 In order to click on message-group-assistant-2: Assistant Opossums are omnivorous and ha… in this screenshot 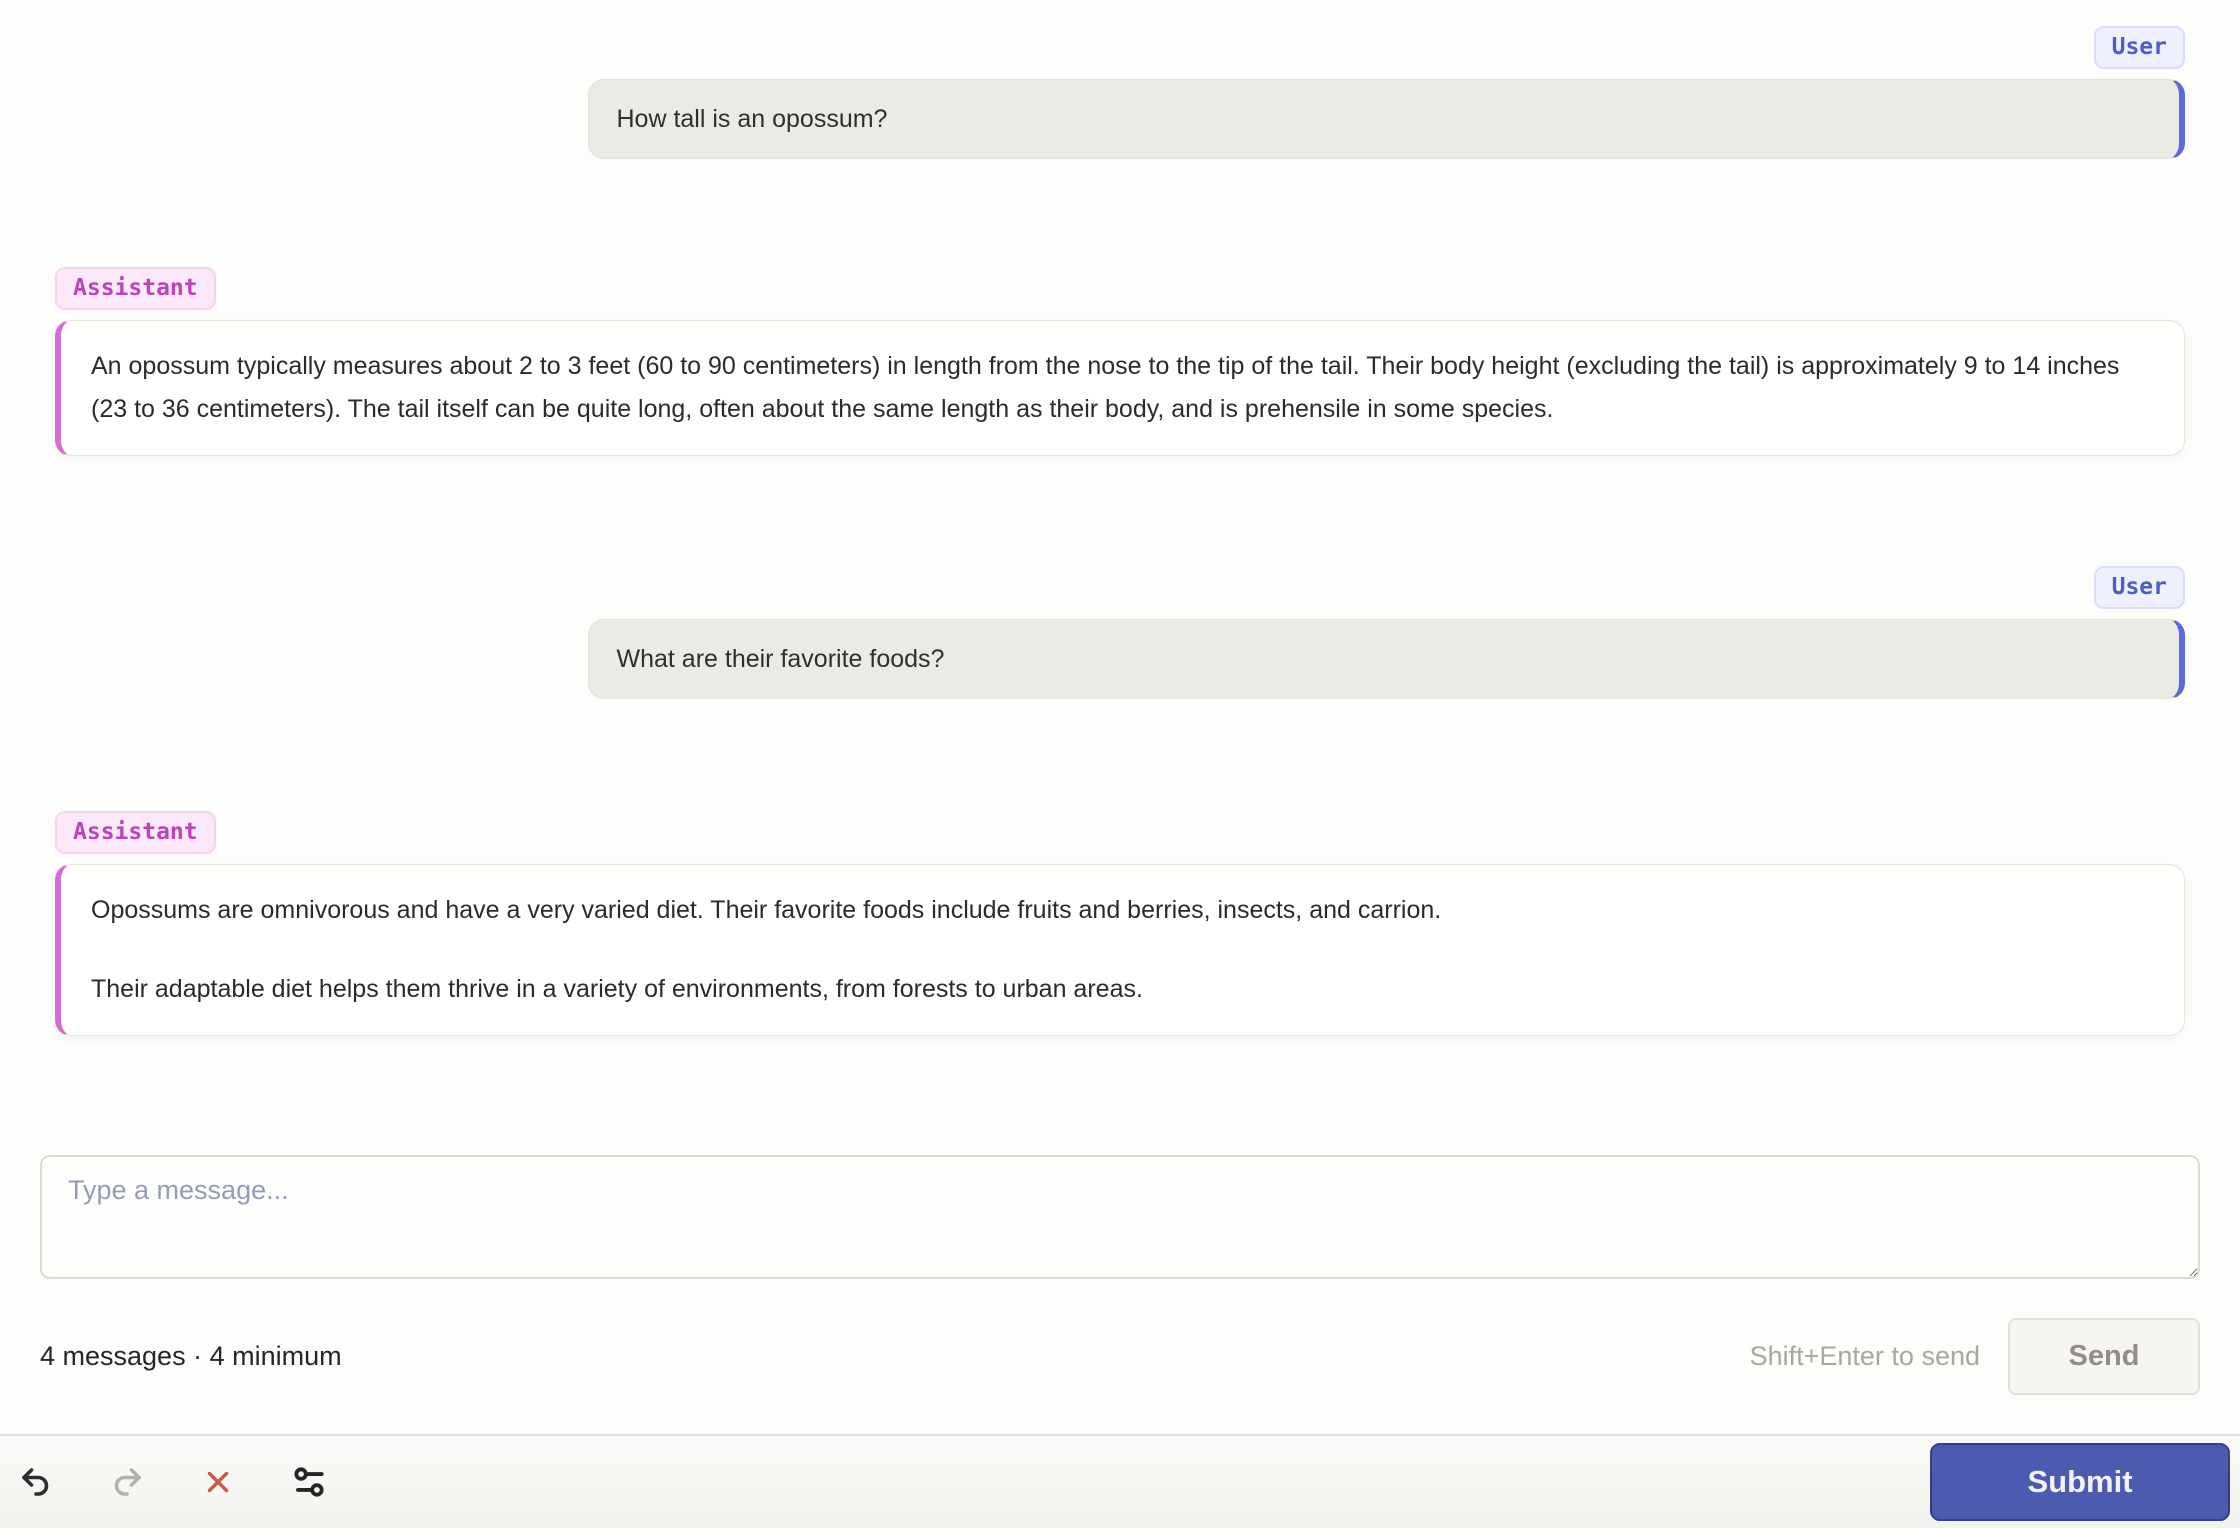, I will do `click(1120, 923)`.